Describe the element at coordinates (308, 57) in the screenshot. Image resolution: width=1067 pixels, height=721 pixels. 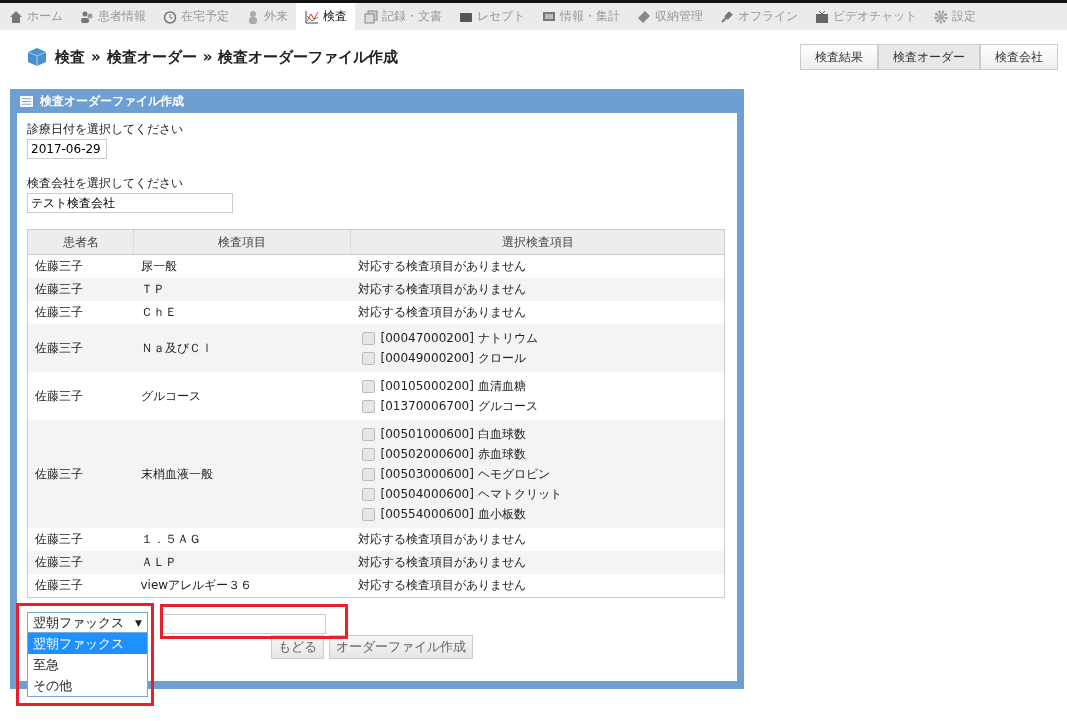
I see `breadcrumb-item: 検査オーダーファイル作成` at that location.